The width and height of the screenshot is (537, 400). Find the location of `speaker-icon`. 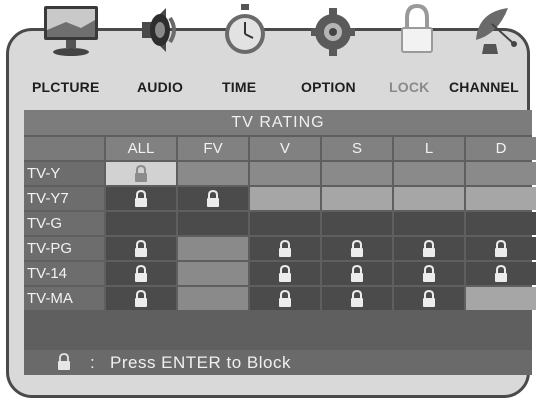

speaker-icon is located at coordinates (161, 30).